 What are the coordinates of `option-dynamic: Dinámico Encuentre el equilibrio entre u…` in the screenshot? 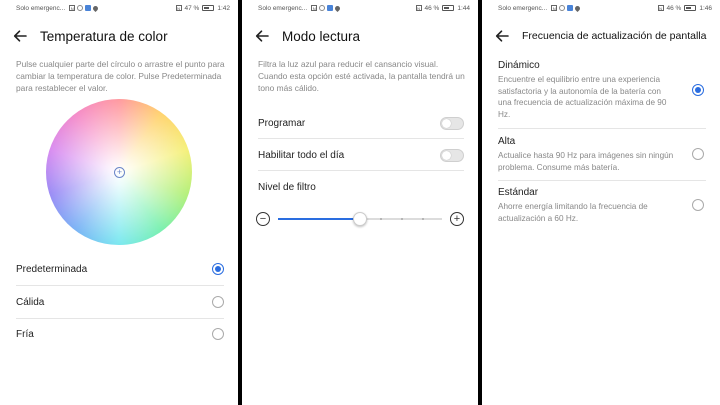 It's located at (602, 90).